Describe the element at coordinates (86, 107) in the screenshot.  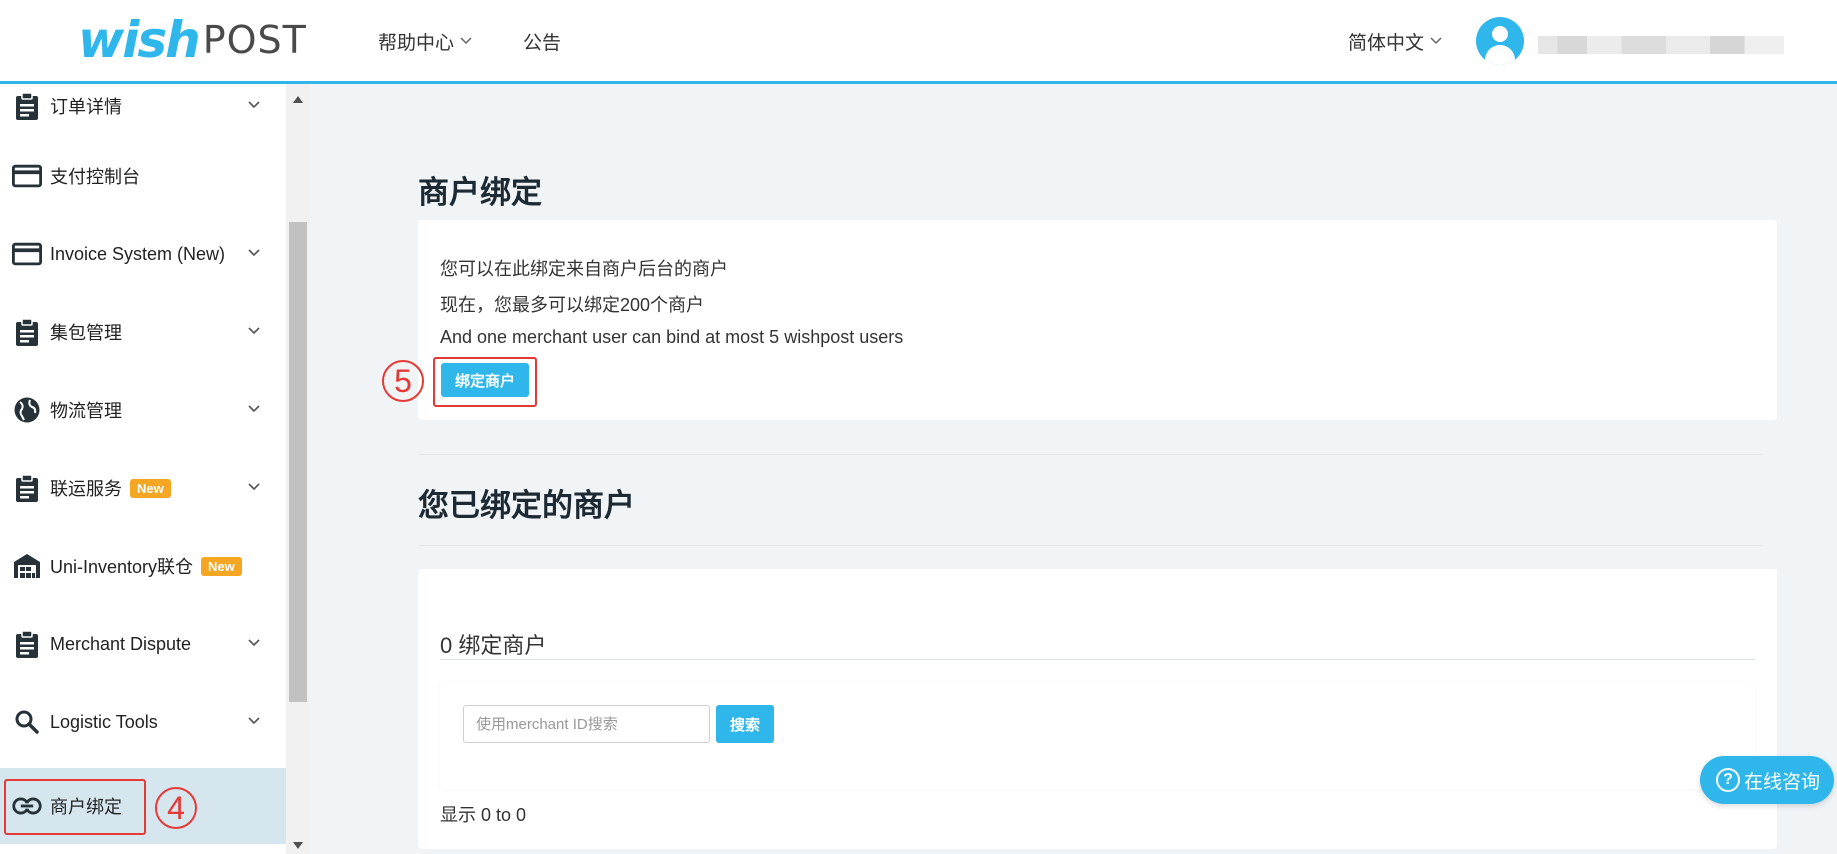
I see `sidebar-item-label: 订单详情` at that location.